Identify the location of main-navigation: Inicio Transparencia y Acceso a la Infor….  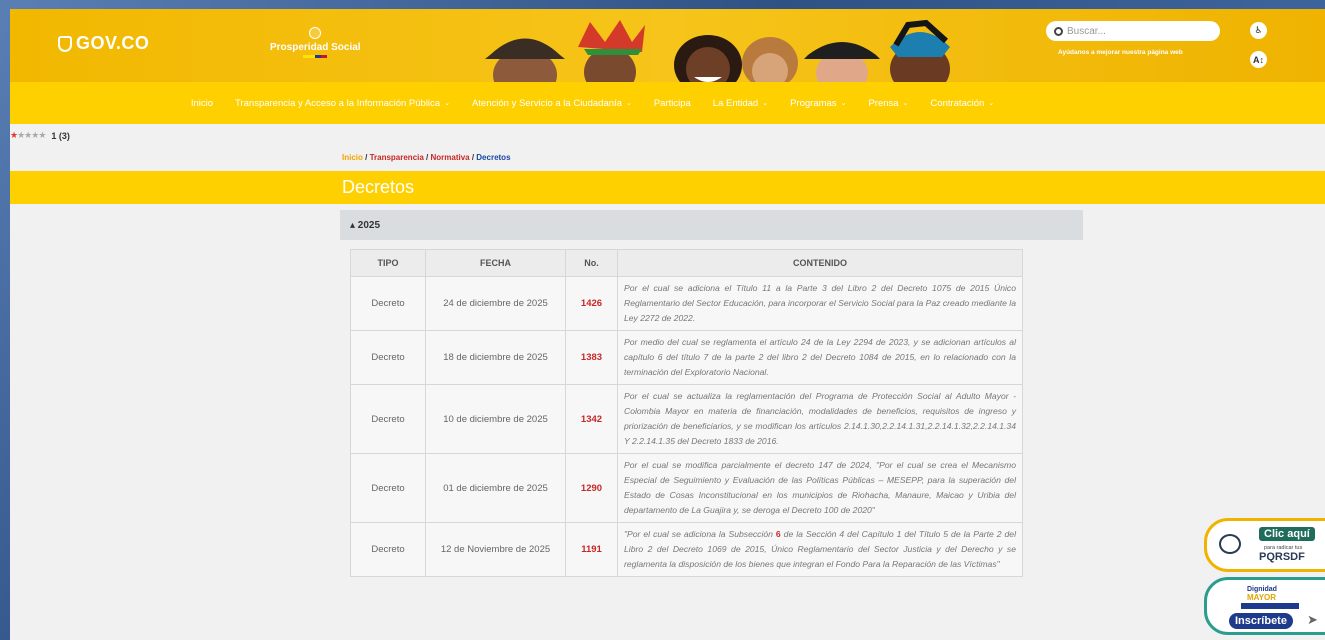
(667, 103).